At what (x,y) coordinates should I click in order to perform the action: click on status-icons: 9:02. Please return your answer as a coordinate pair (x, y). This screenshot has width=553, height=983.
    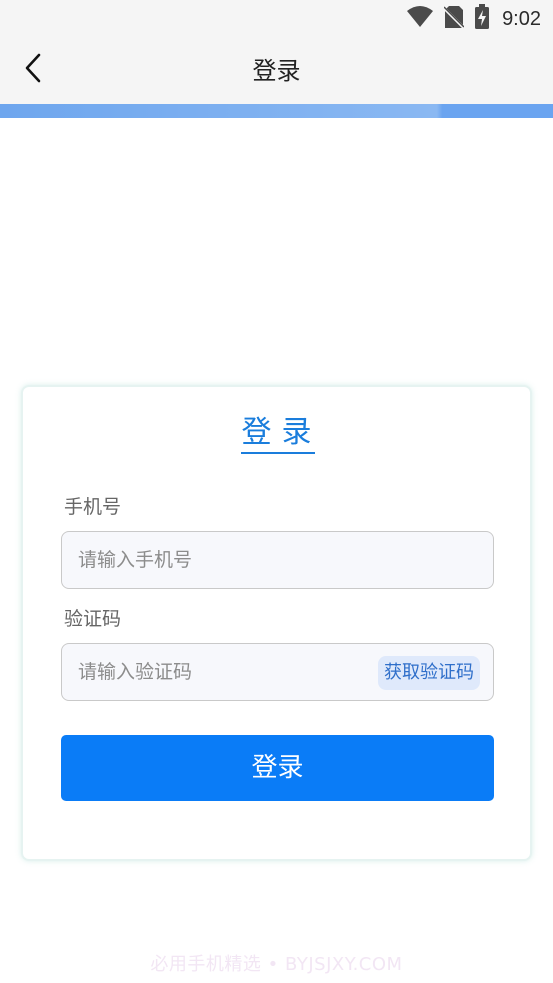
    Looking at the image, I should click on (473, 19).